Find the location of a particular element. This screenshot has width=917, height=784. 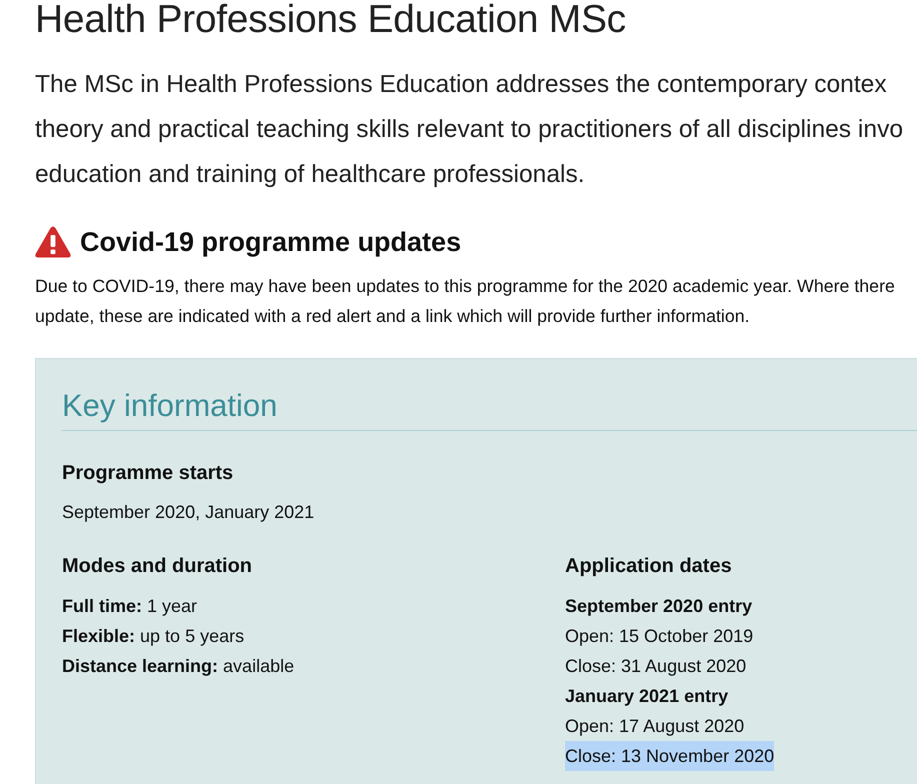

study-mode-line: Distance learning: available is located at coordinates (178, 666).